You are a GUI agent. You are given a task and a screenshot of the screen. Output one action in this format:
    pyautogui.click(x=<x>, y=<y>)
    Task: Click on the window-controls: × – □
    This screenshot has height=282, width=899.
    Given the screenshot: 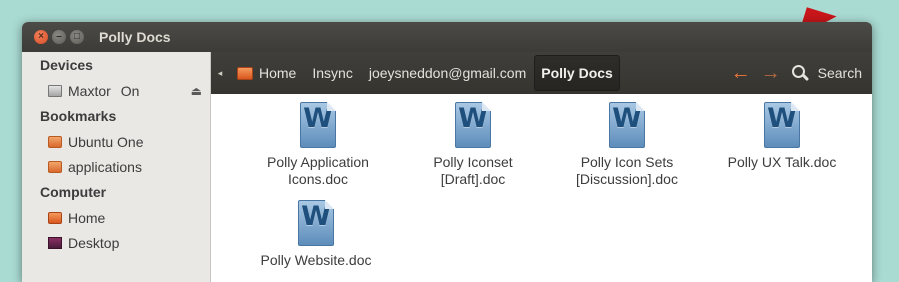 What is the action you would take?
    pyautogui.click(x=59, y=37)
    